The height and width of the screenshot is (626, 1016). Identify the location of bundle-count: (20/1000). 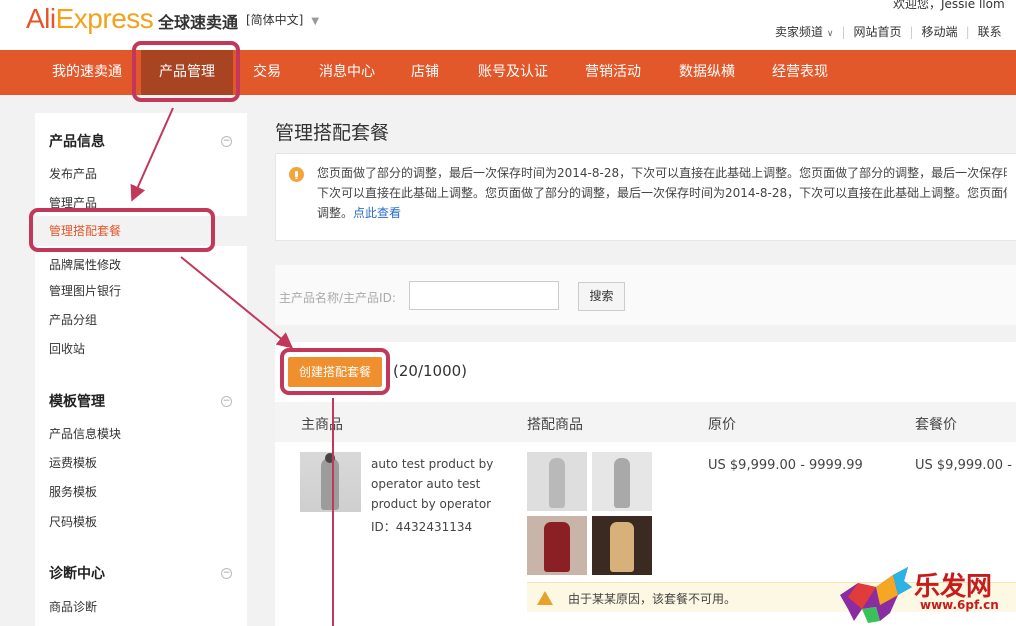
(430, 371).